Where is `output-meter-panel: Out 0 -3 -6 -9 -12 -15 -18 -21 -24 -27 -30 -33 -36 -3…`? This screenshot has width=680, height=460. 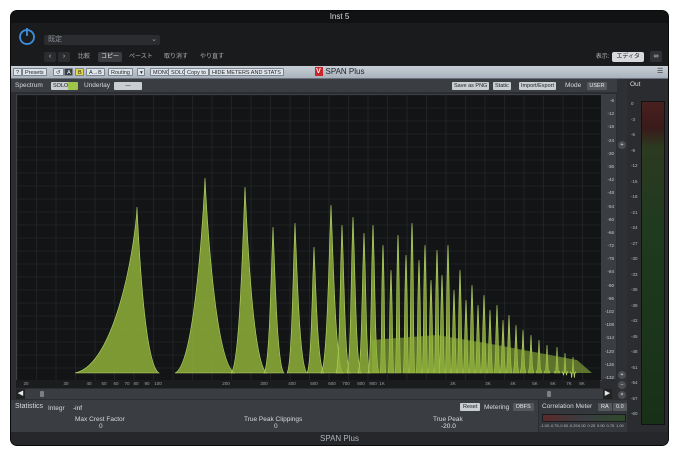
output-meter-panel: Out 0 -3 -6 -9 -12 -15 -18 -21 -24 -27 -30 -33 -36 -3… is located at coordinates (647, 260).